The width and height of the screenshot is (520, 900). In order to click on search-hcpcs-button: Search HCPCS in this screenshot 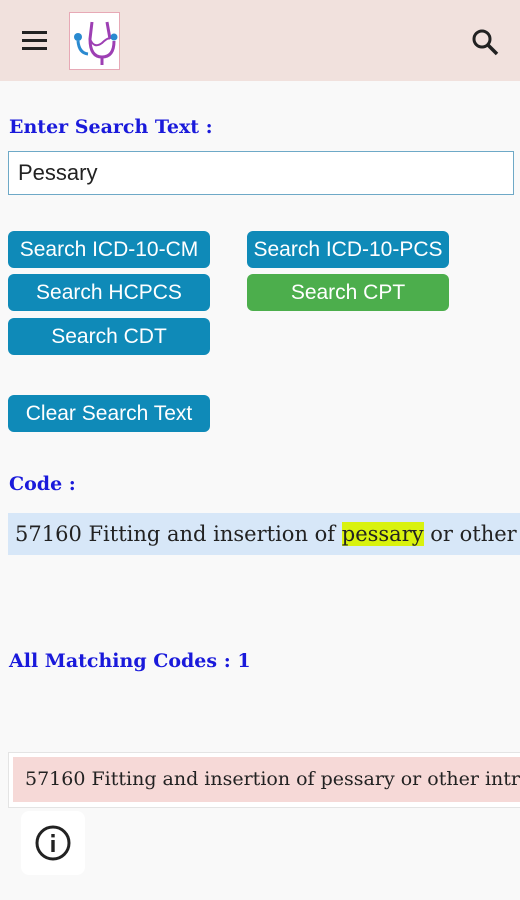, I will do `click(109, 292)`.